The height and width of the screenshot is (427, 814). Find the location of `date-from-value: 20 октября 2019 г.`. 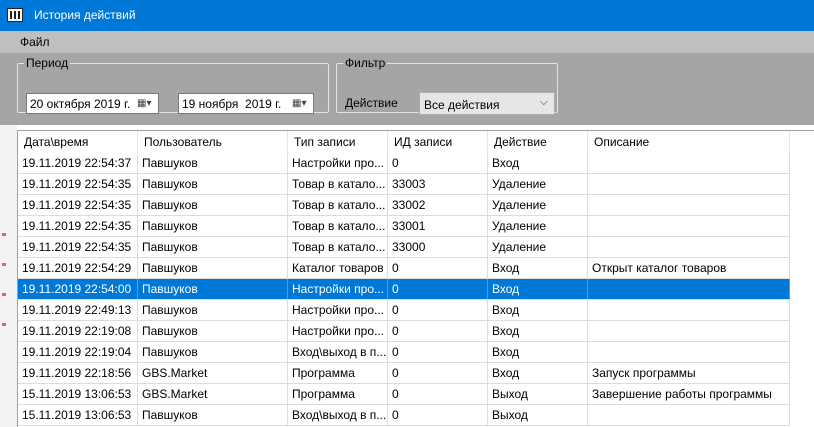

date-from-value: 20 октября 2019 г. is located at coordinates (80, 104).